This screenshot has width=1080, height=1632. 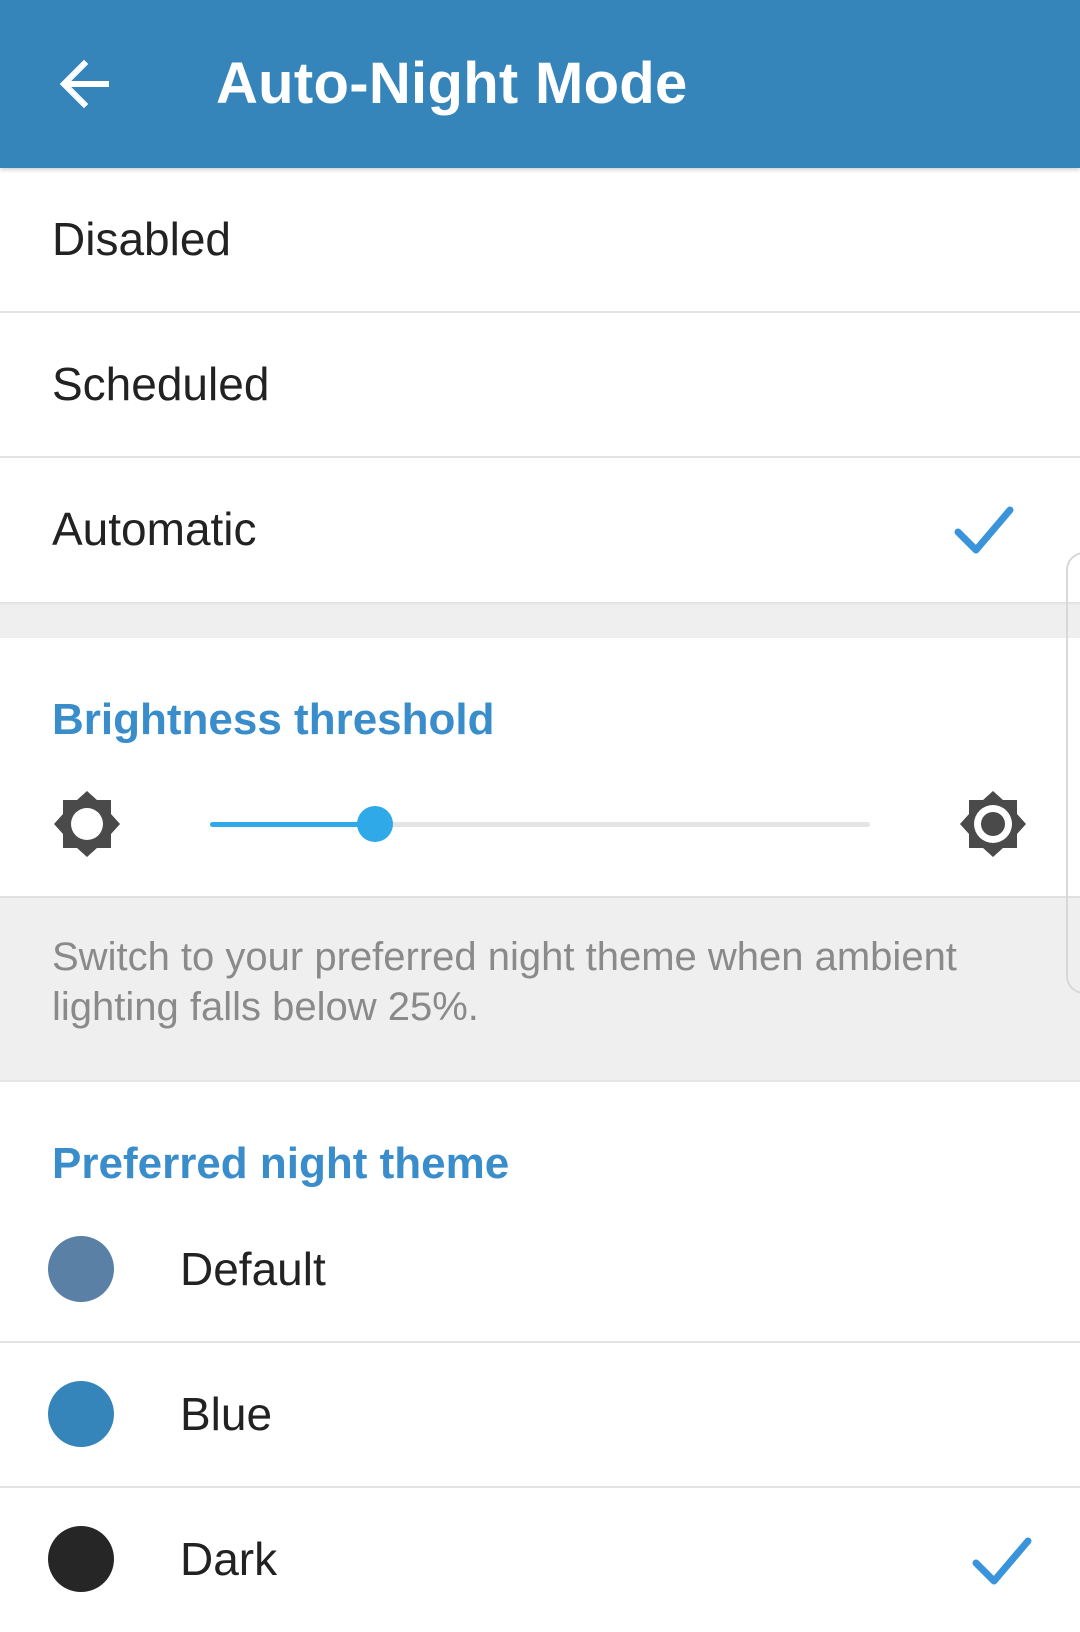 What do you see at coordinates (253, 1269) in the screenshot?
I see `theme-option-label: Default` at bounding box center [253, 1269].